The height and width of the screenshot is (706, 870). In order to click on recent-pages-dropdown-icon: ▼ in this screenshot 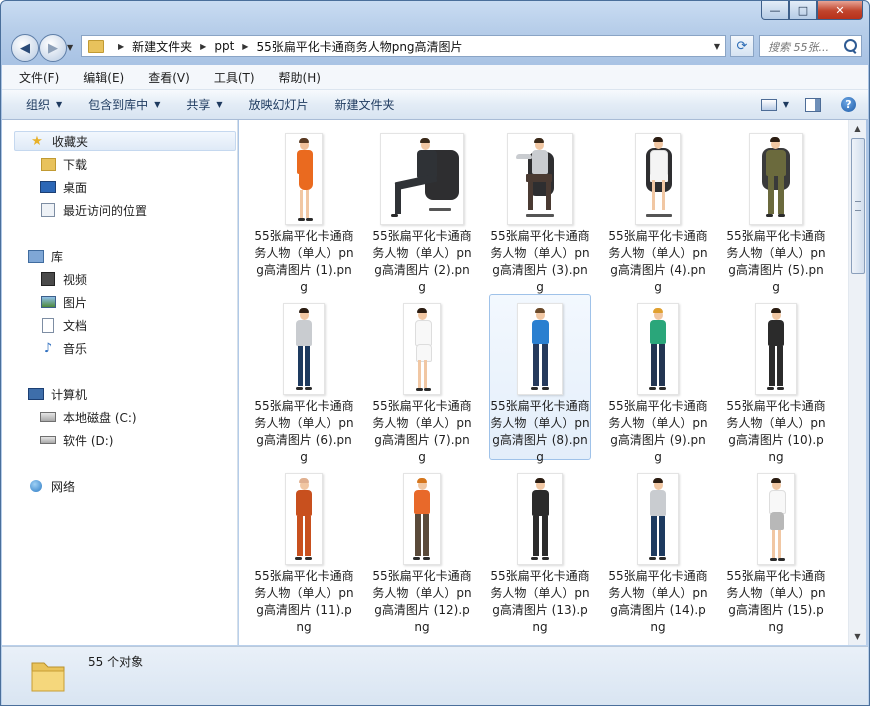, I will do `click(70, 47)`.